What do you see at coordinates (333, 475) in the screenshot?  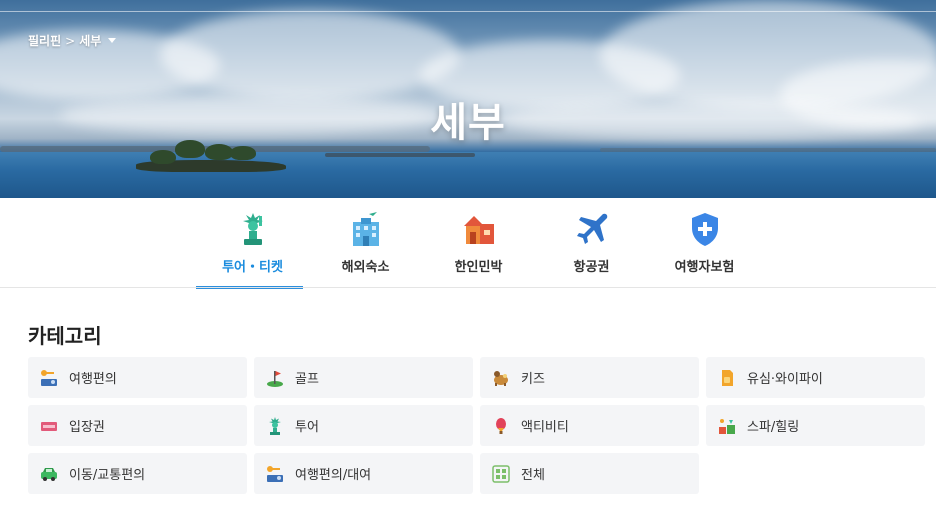 I see `category-label: 여행편의/대여` at bounding box center [333, 475].